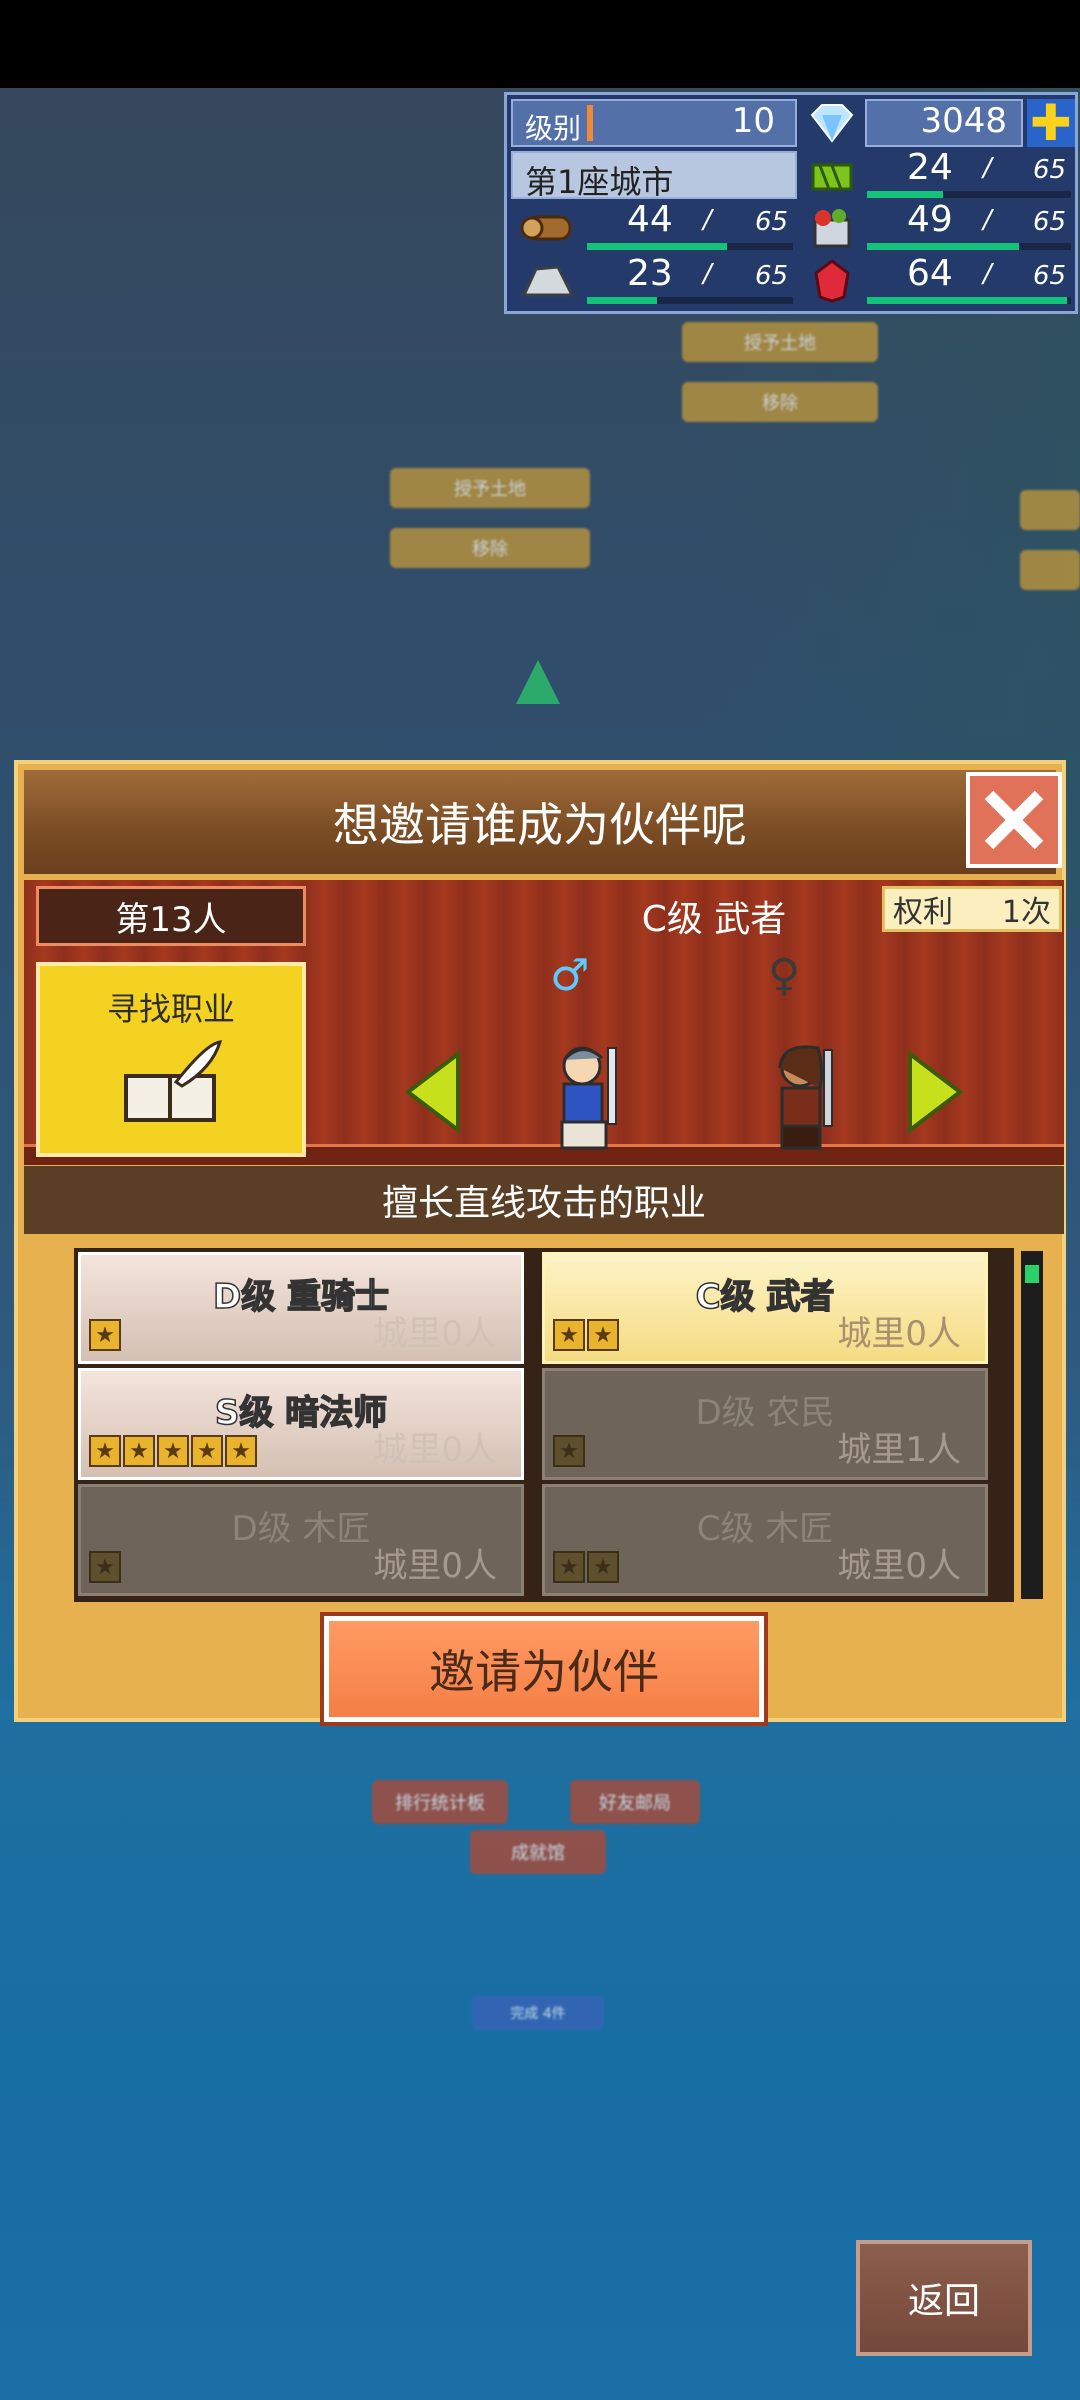 Image resolution: width=1080 pixels, height=2400 pixels. I want to click on food-bar-fill, so click(943, 246).